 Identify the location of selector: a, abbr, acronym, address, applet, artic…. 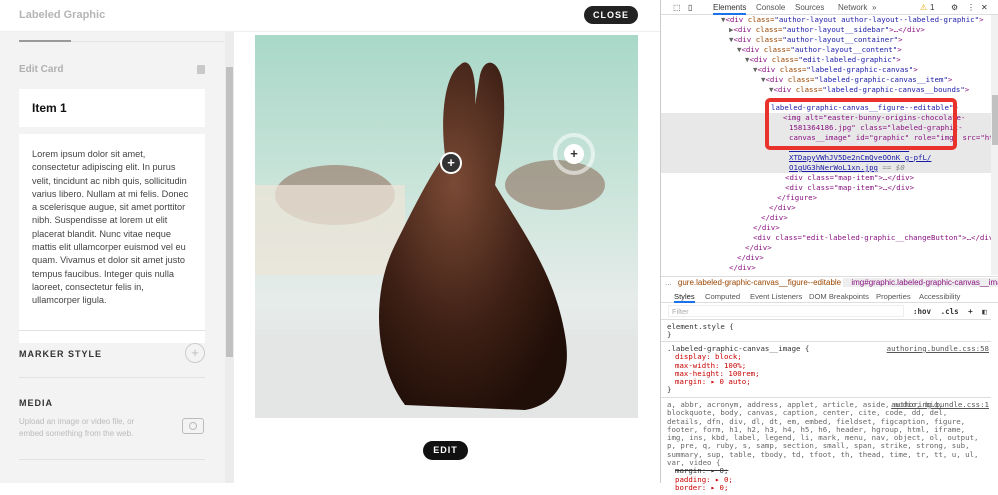
(823, 434).